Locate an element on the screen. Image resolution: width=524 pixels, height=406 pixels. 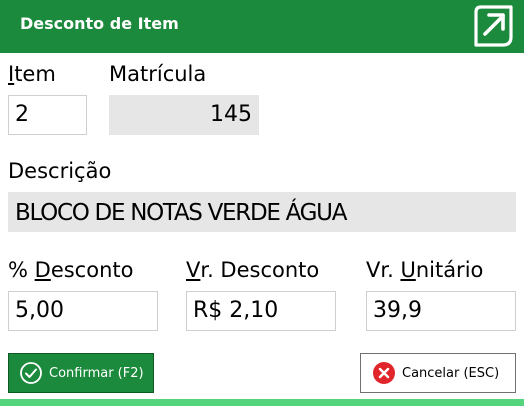
item-label: Item is located at coordinates (32, 74).